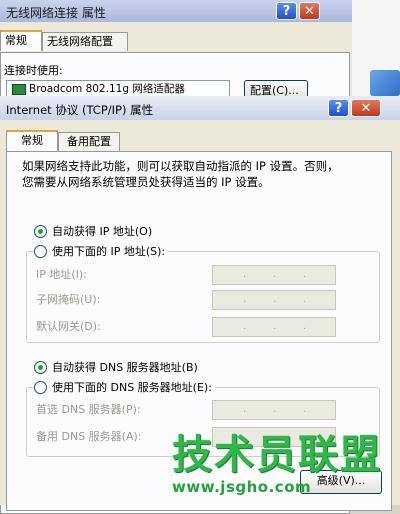 Image resolution: width=400 pixels, height=514 pixels. What do you see at coordinates (366, 108) in the screenshot?
I see `dialog-close-button: ✕` at bounding box center [366, 108].